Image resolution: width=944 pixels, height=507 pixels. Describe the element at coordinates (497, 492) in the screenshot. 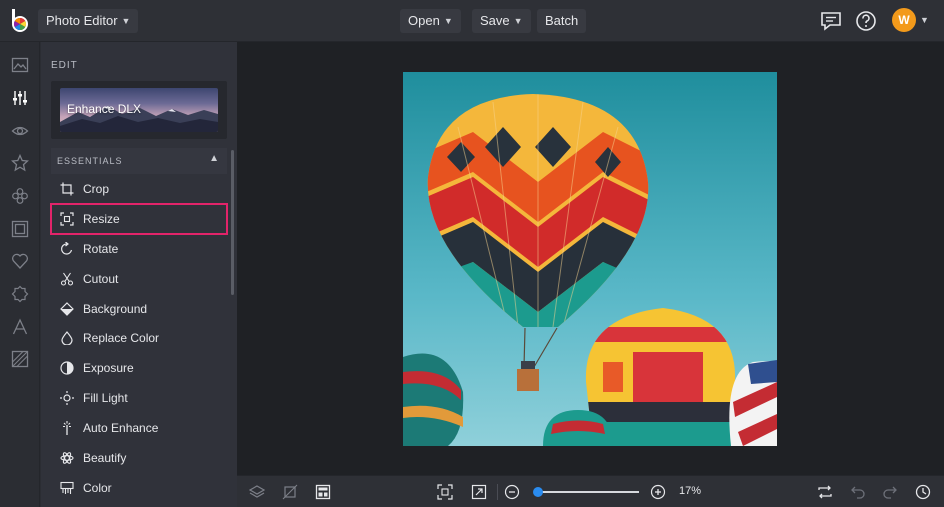

I see `toolbar-divider` at that location.